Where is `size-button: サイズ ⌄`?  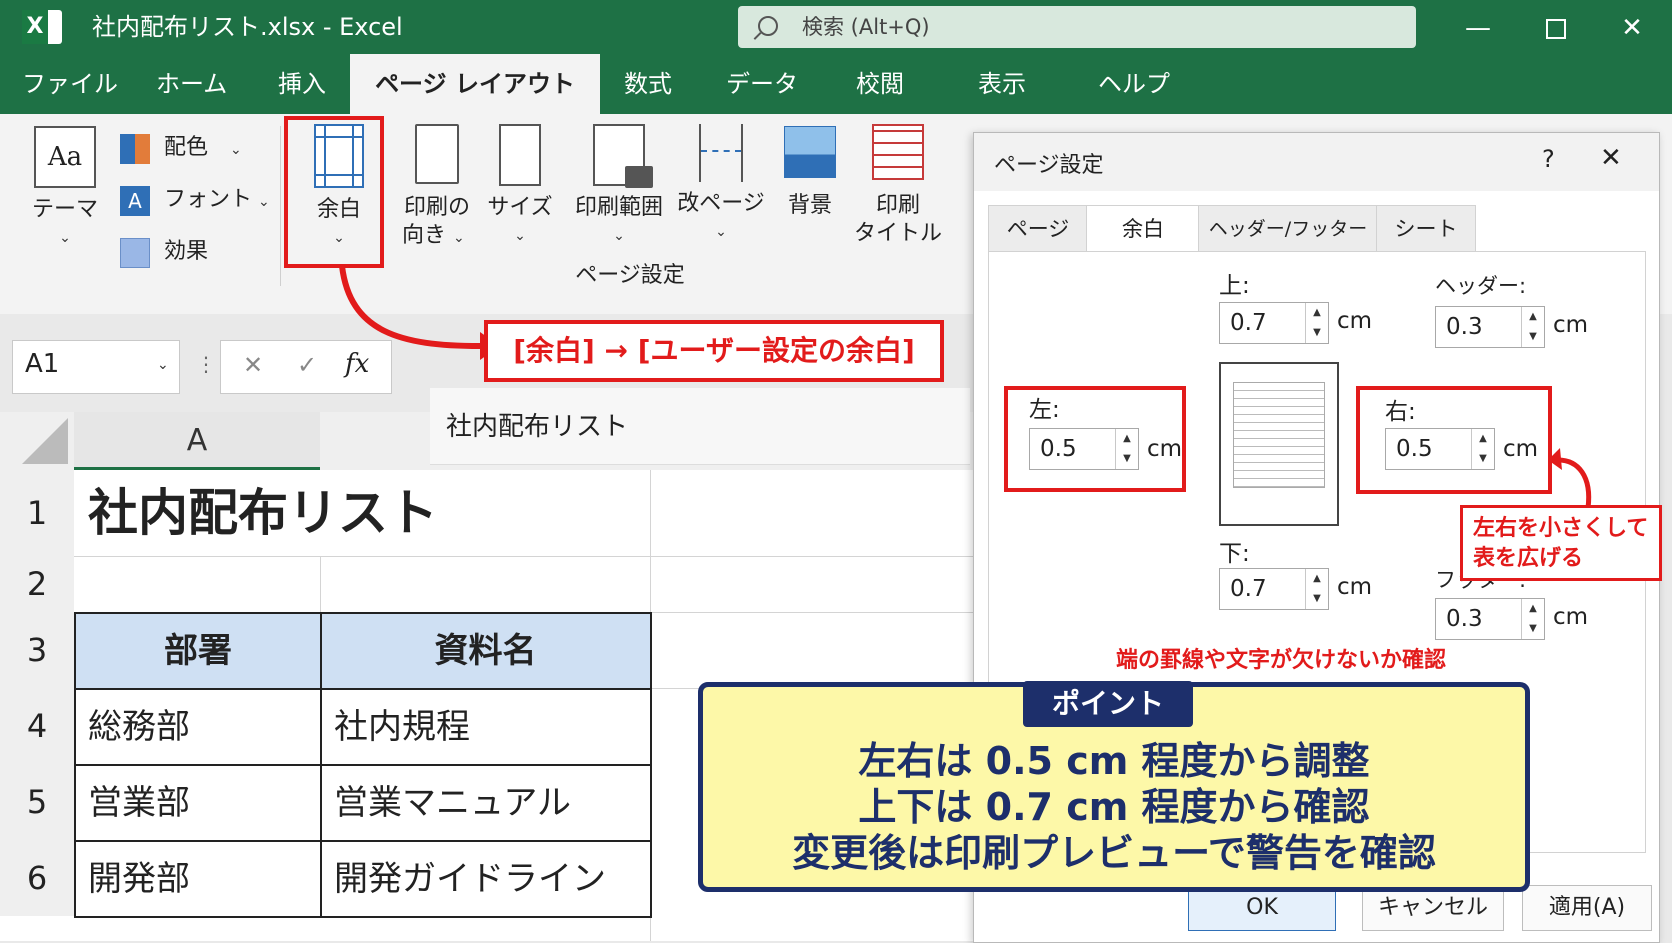 size-button: サイズ ⌄ is located at coordinates (520, 187).